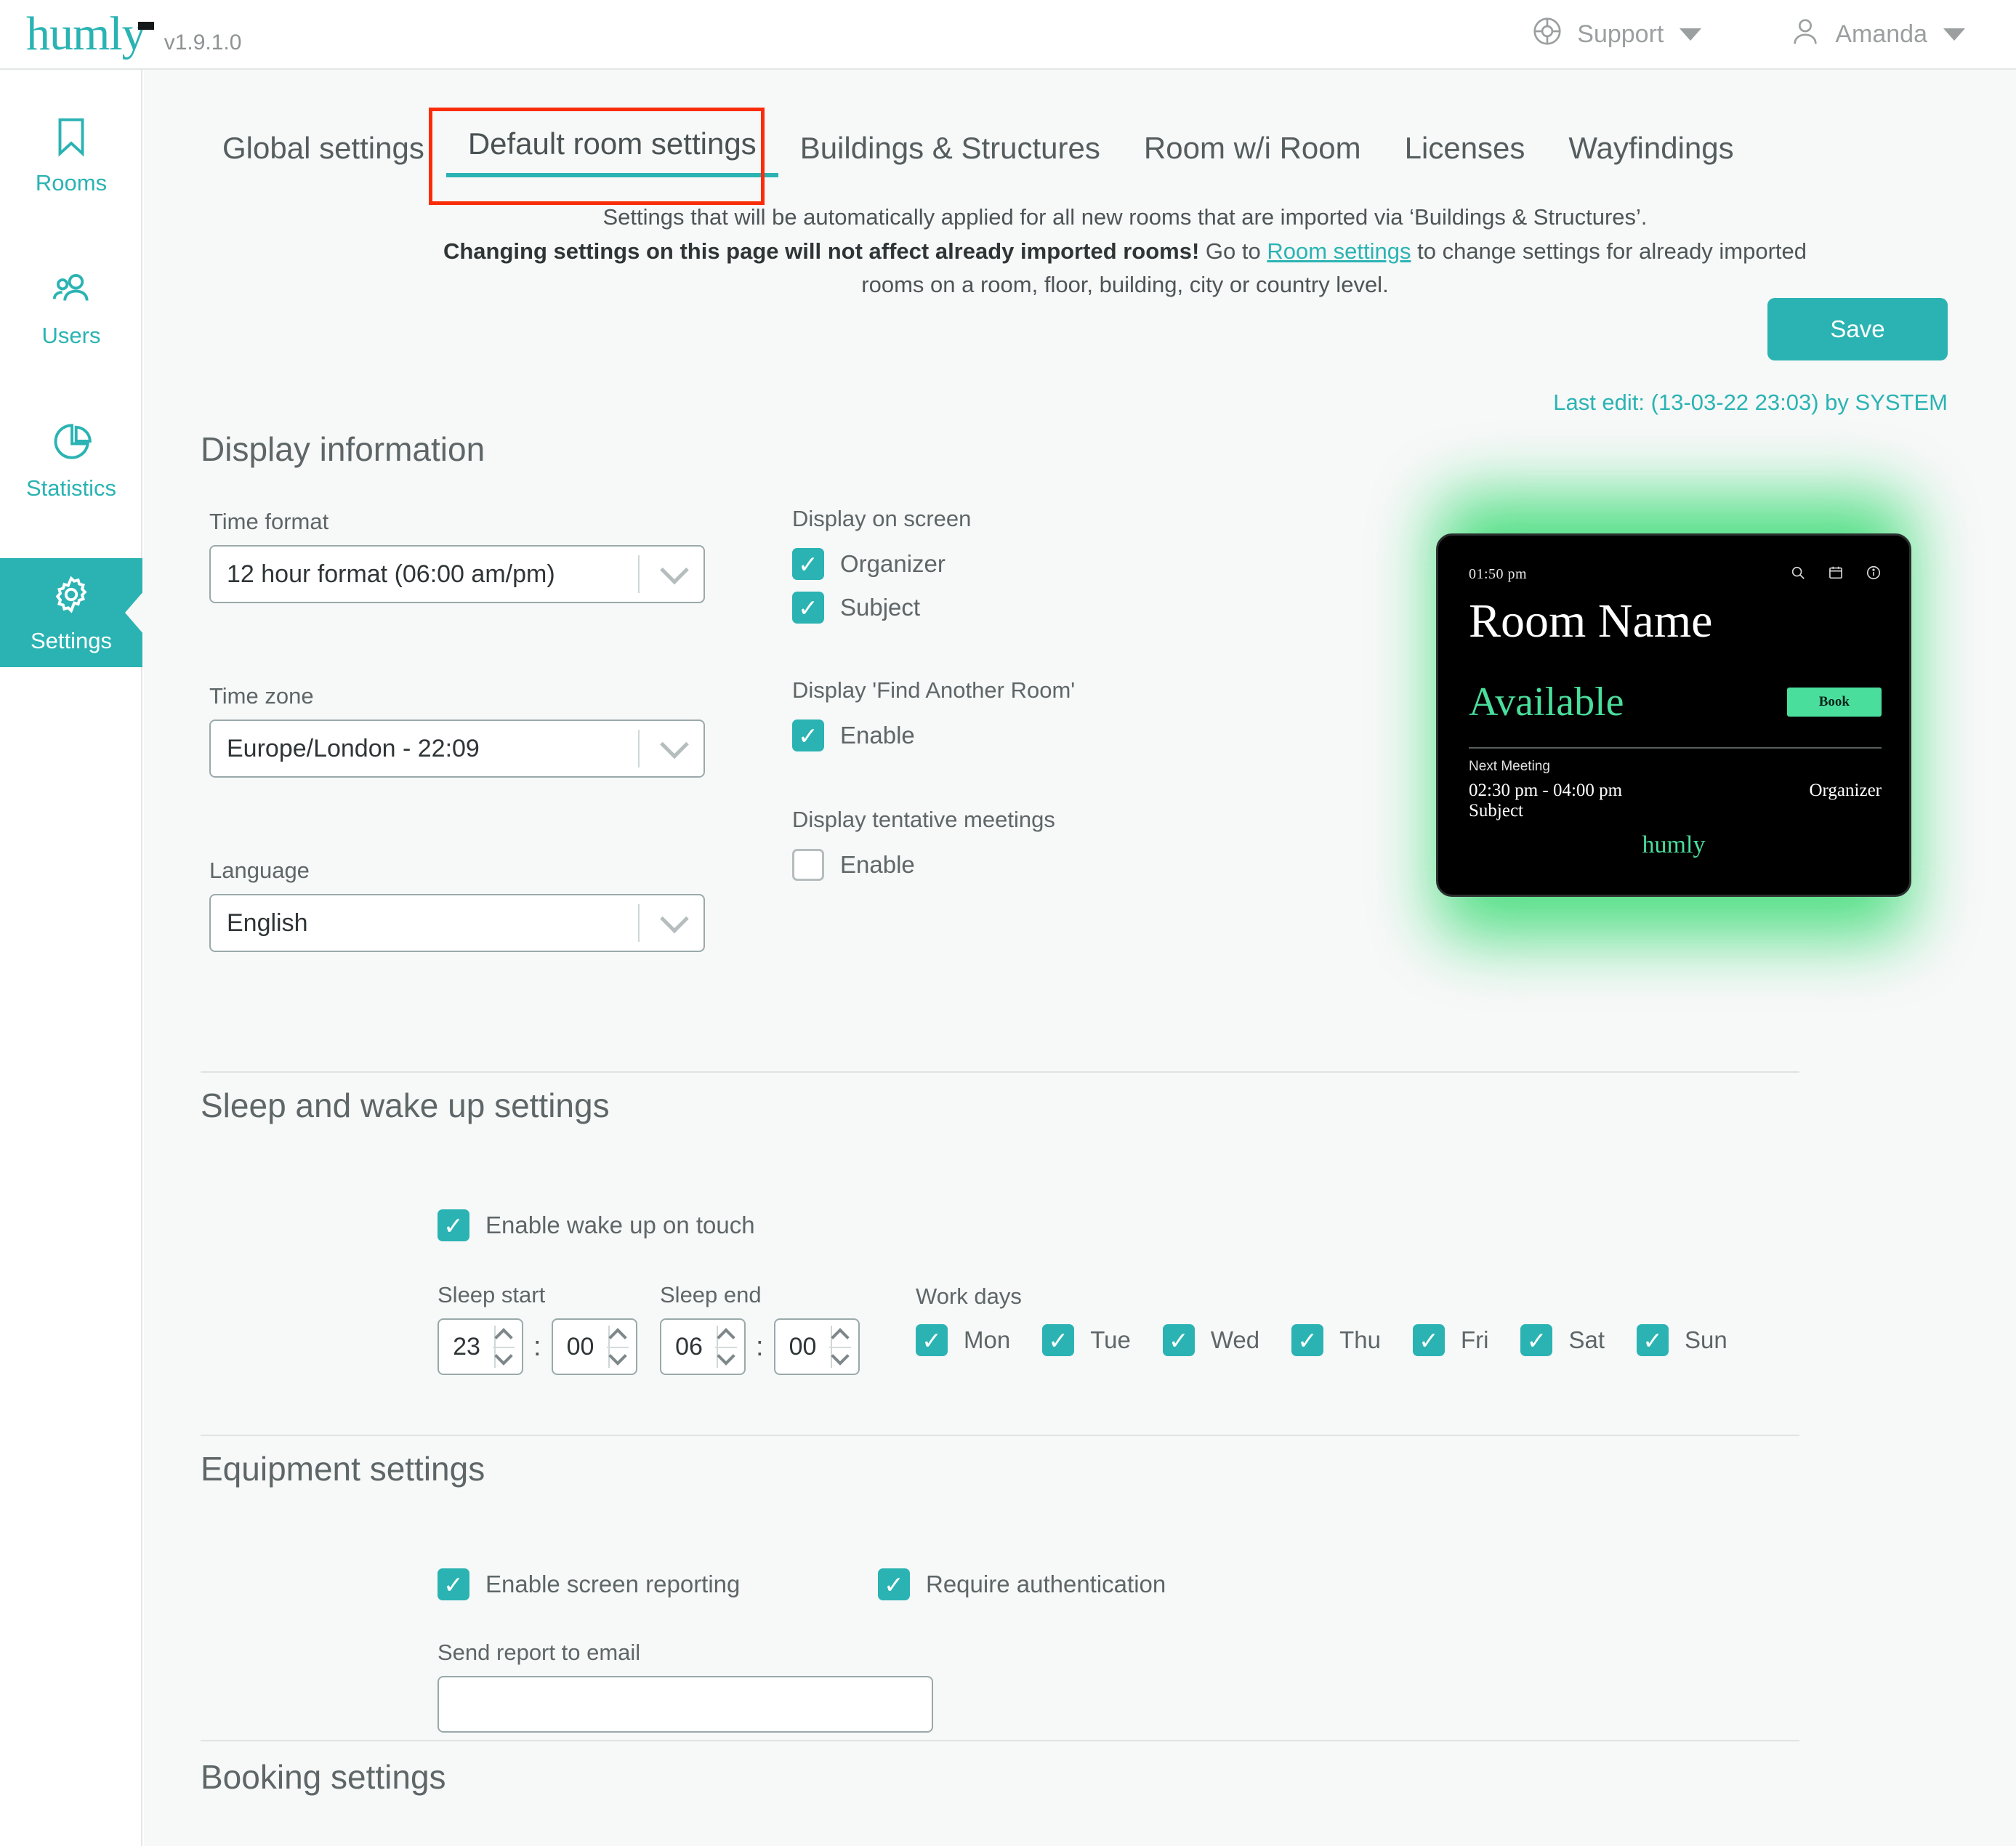 The height and width of the screenshot is (1846, 2016). I want to click on sleep-end-label: Sleep end, so click(711, 1294).